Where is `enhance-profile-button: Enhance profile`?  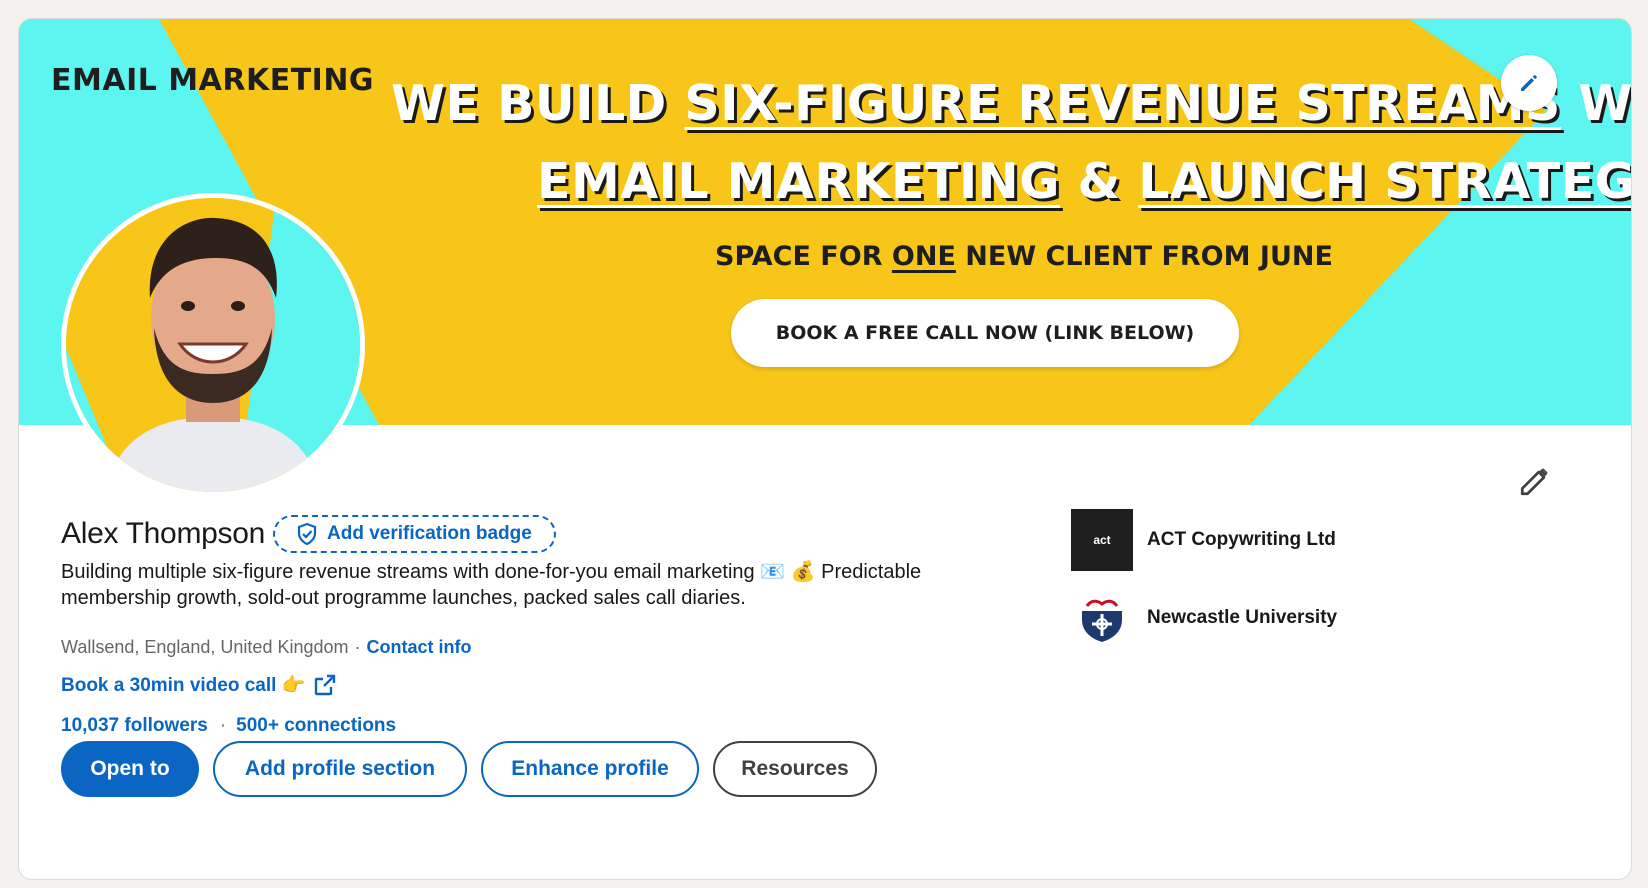
enhance-profile-button: Enhance profile is located at coordinates (590, 769).